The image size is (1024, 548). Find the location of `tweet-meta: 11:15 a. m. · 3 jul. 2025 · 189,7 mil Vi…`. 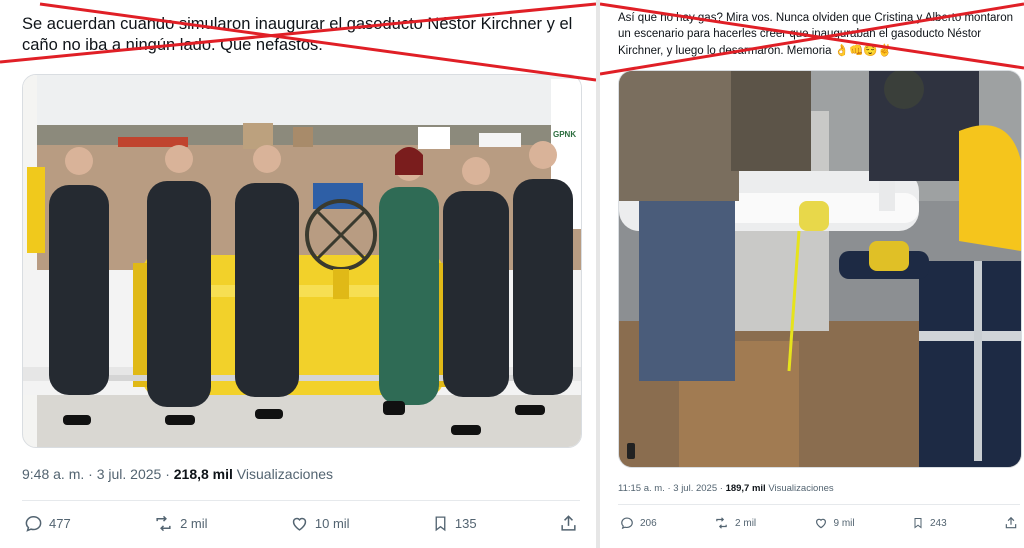

tweet-meta: 11:15 a. m. · 3 jul. 2025 · 189,7 mil Vi… is located at coordinates (726, 488).